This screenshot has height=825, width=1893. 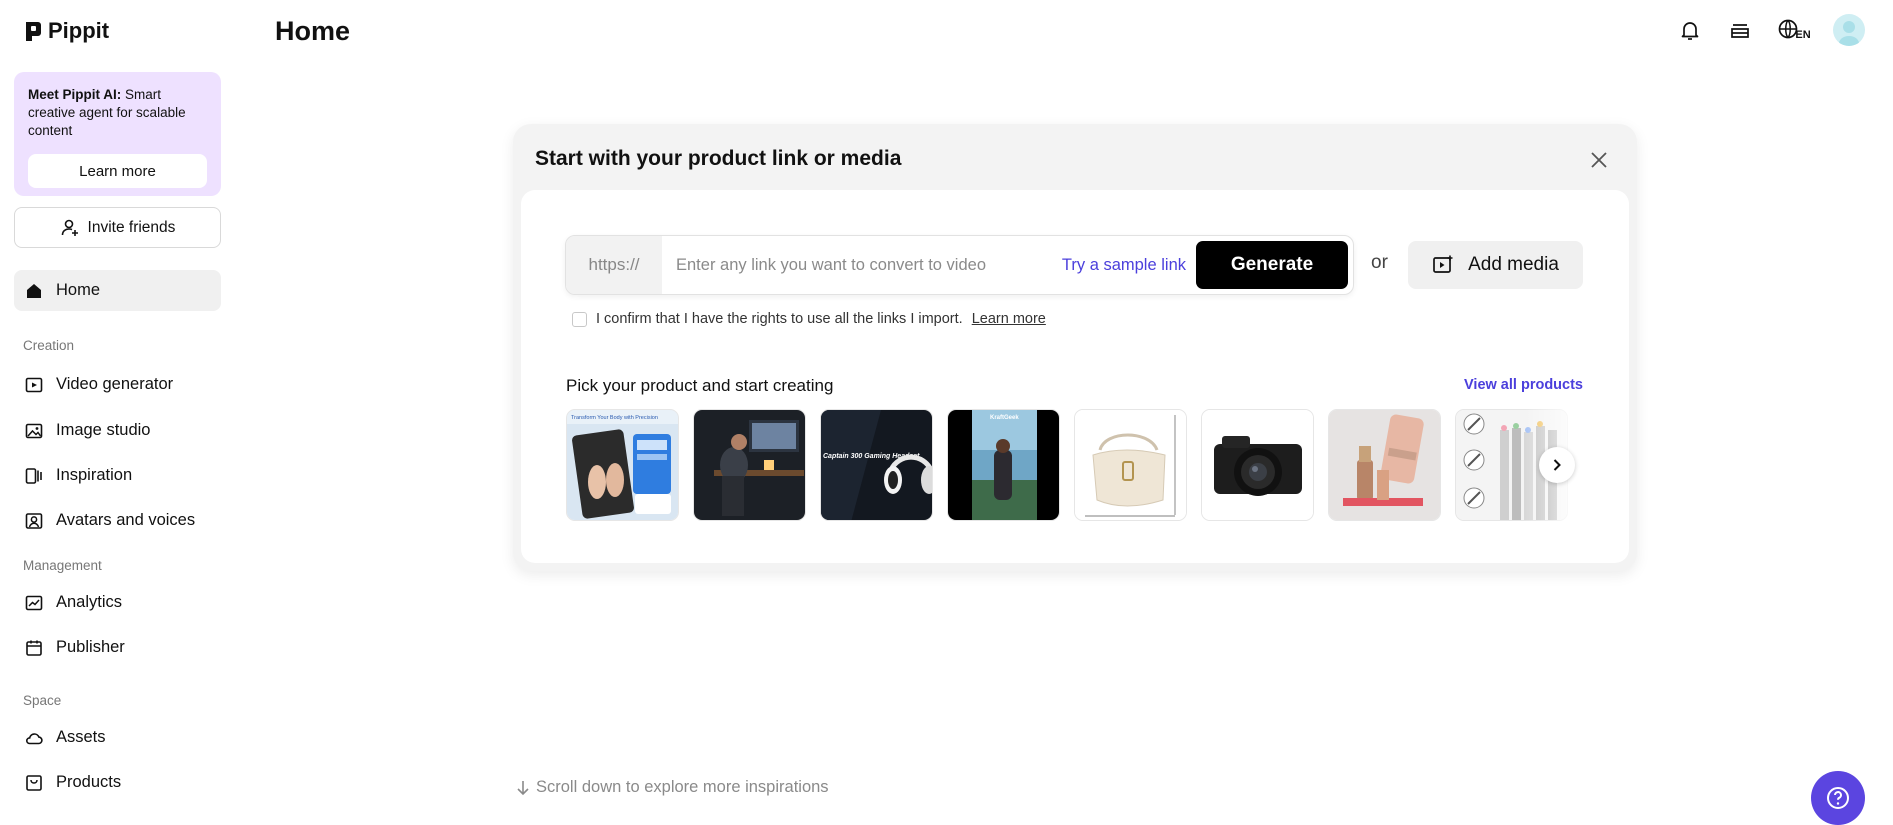 I want to click on stack-button, so click(x=1740, y=30).